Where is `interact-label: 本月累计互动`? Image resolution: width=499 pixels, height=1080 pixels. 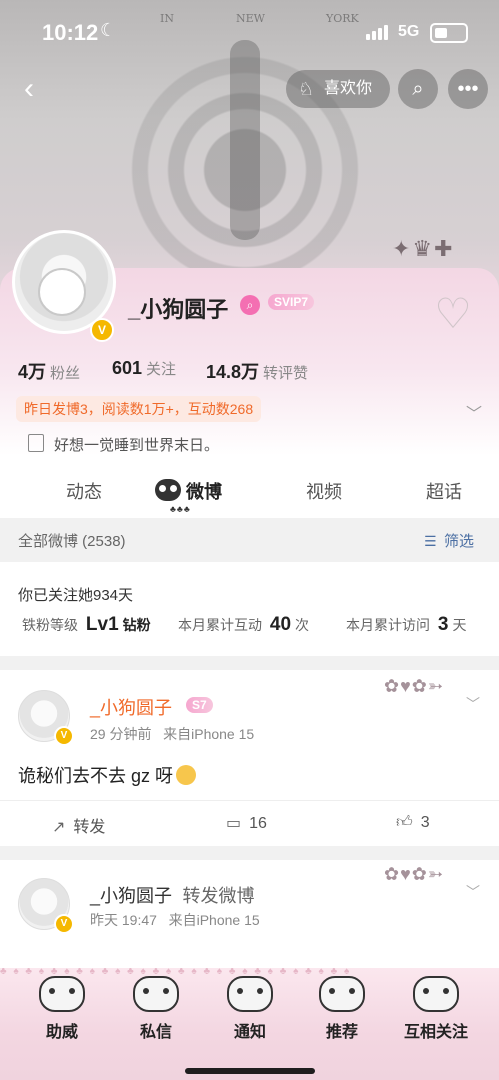
interact-label: 本月累计互动 is located at coordinates (220, 625).